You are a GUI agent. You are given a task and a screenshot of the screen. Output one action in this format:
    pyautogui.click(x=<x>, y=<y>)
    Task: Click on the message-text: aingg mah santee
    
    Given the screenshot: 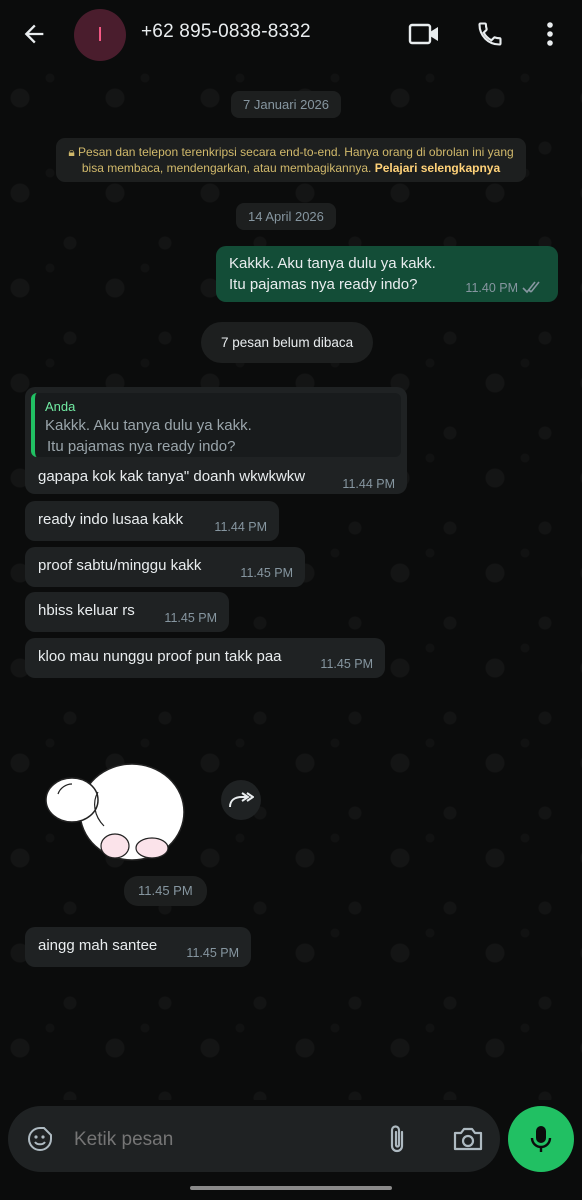 What is the action you would take?
    pyautogui.click(x=98, y=945)
    